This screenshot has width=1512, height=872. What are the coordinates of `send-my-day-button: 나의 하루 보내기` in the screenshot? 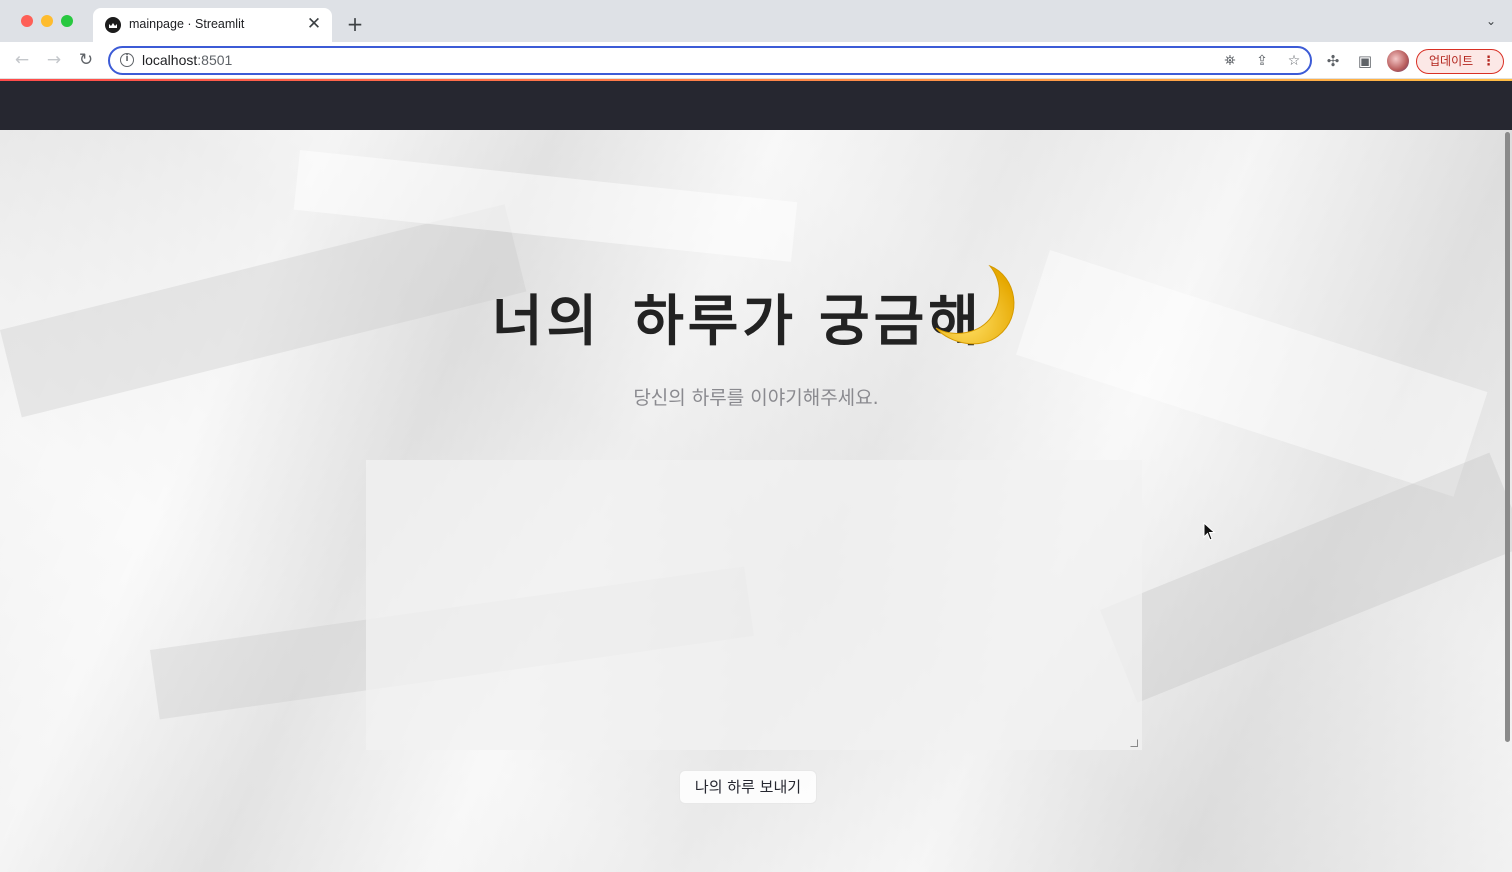 It's located at (748, 787).